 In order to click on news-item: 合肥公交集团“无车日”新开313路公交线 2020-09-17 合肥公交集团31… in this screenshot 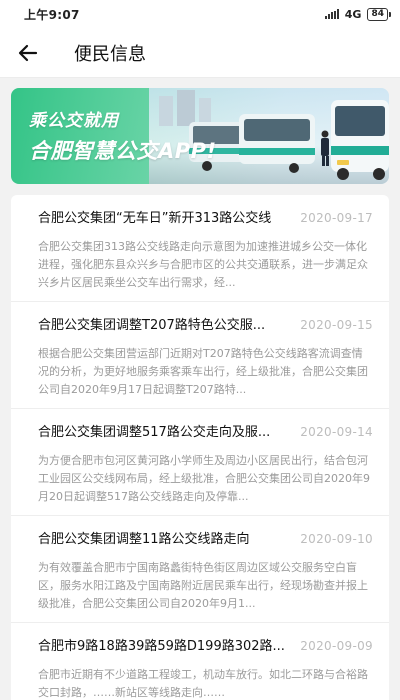, I will do `click(200, 248)`.